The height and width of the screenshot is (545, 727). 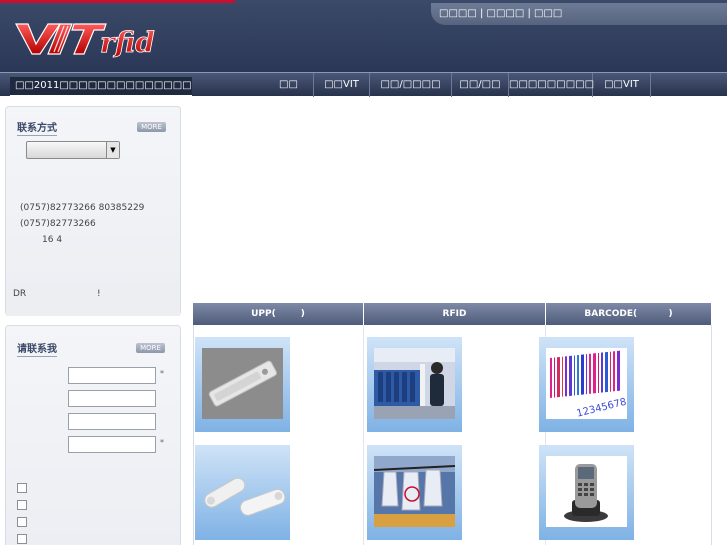 I want to click on dr-label: DR, so click(x=20, y=294).